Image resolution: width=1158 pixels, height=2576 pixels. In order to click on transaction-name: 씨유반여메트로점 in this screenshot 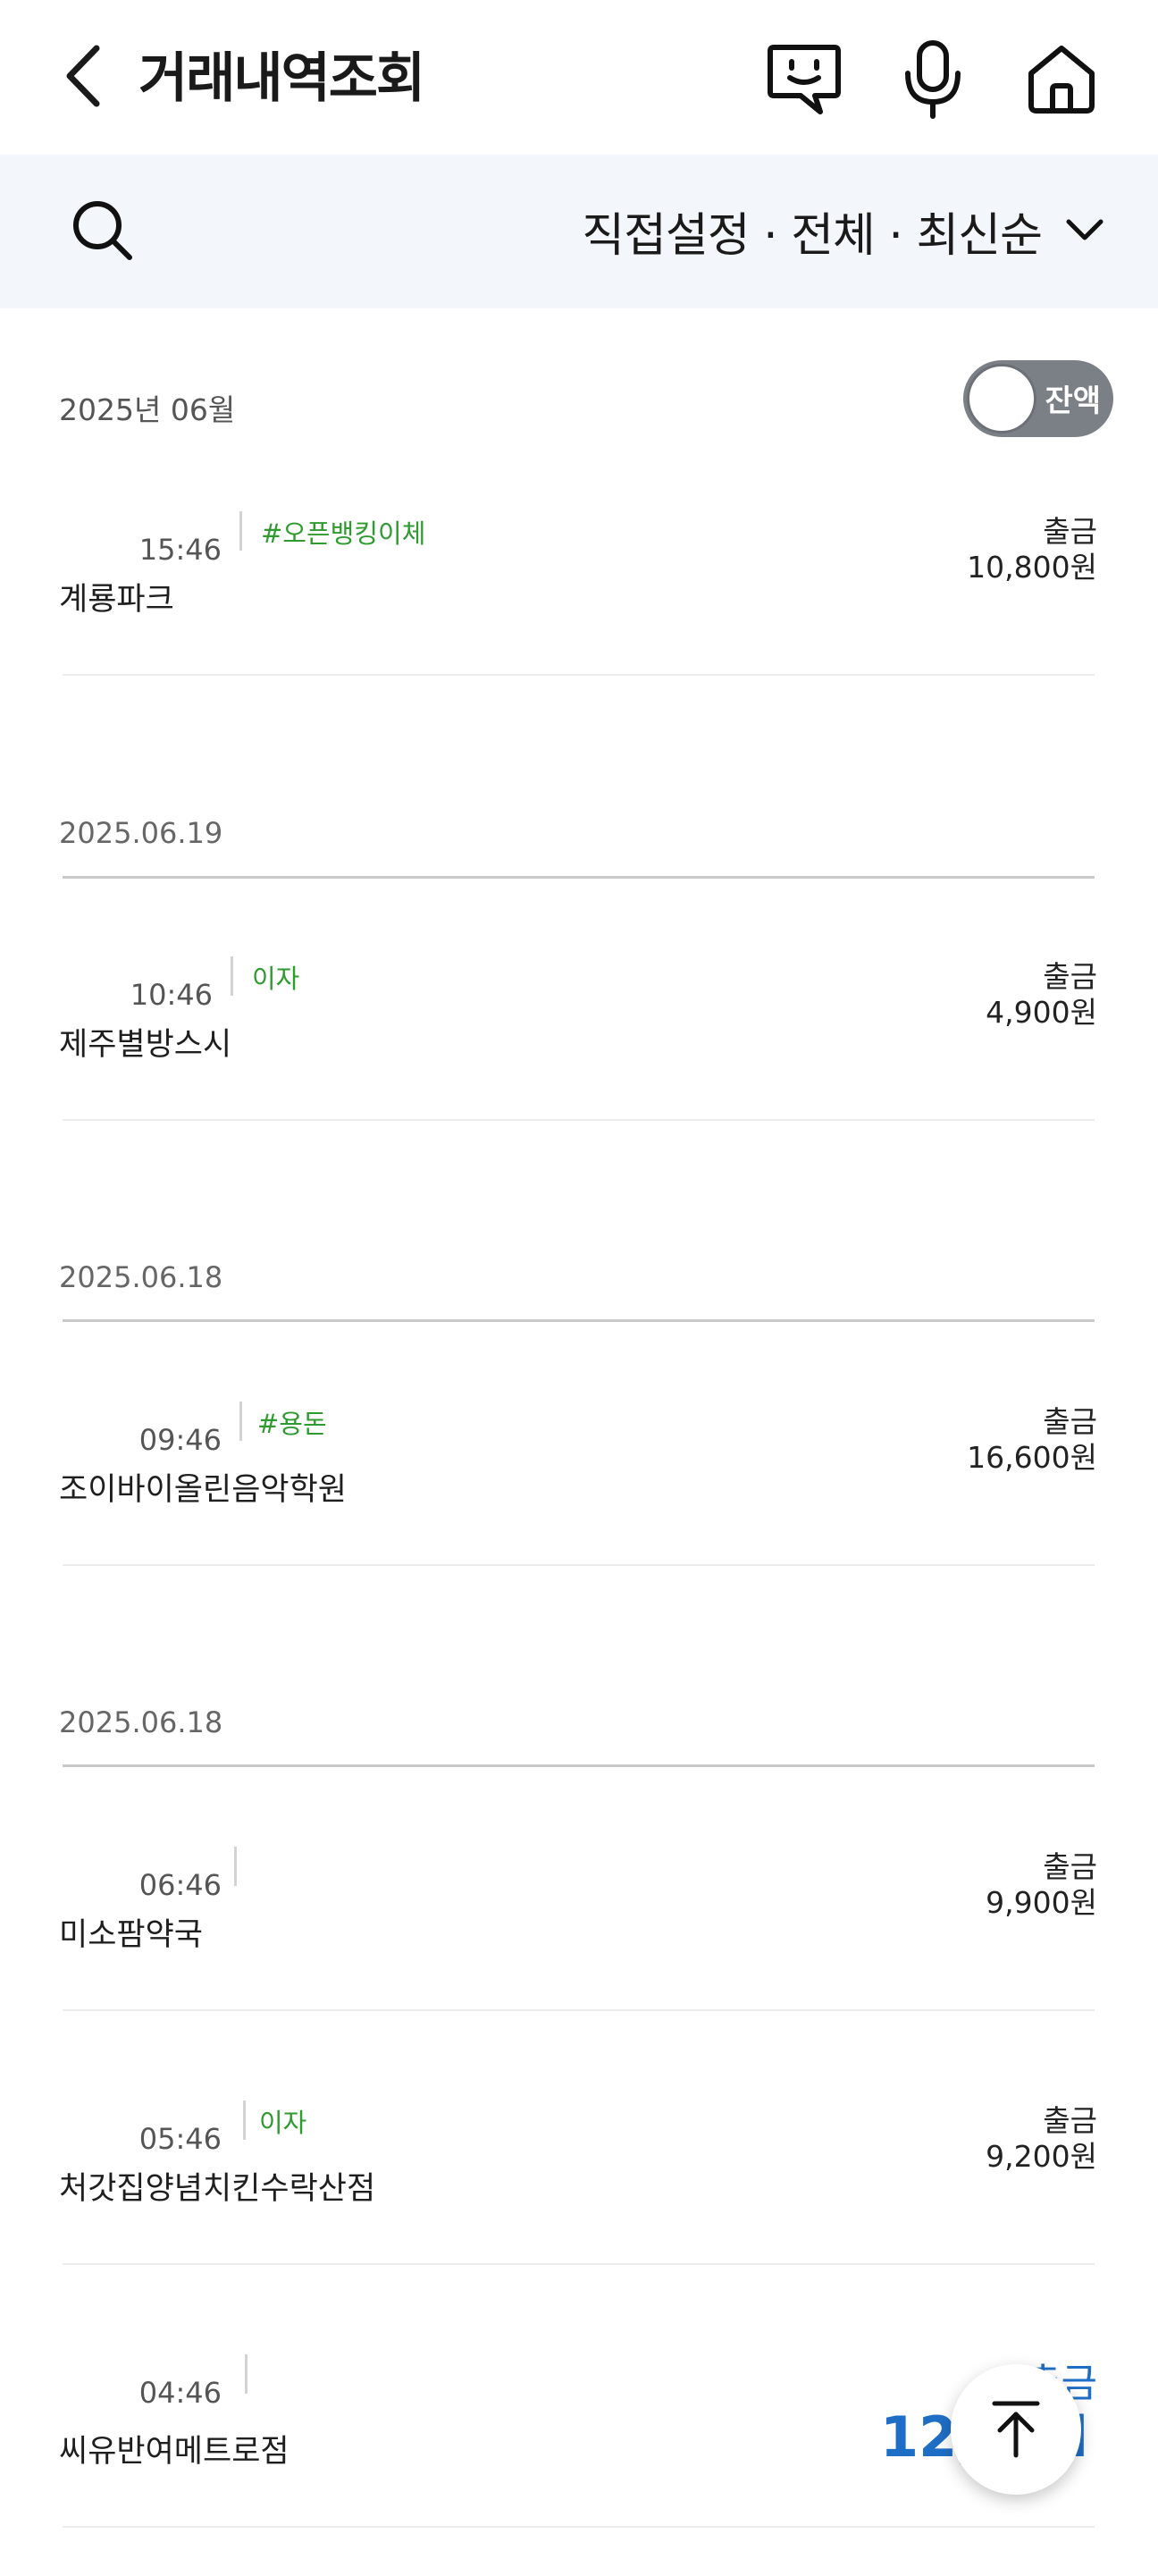, I will do `click(174, 2452)`.